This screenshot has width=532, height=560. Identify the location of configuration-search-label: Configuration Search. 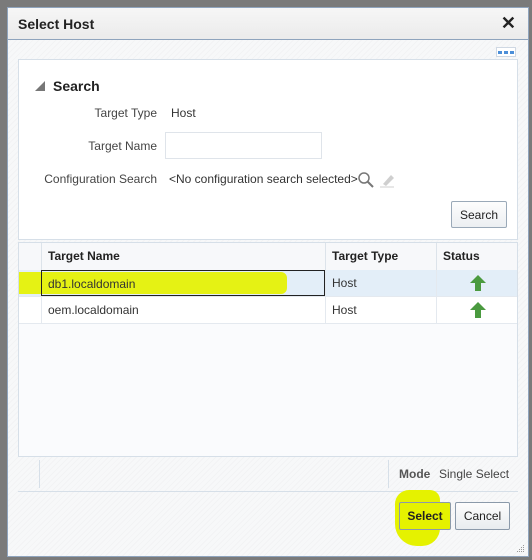
(100, 179).